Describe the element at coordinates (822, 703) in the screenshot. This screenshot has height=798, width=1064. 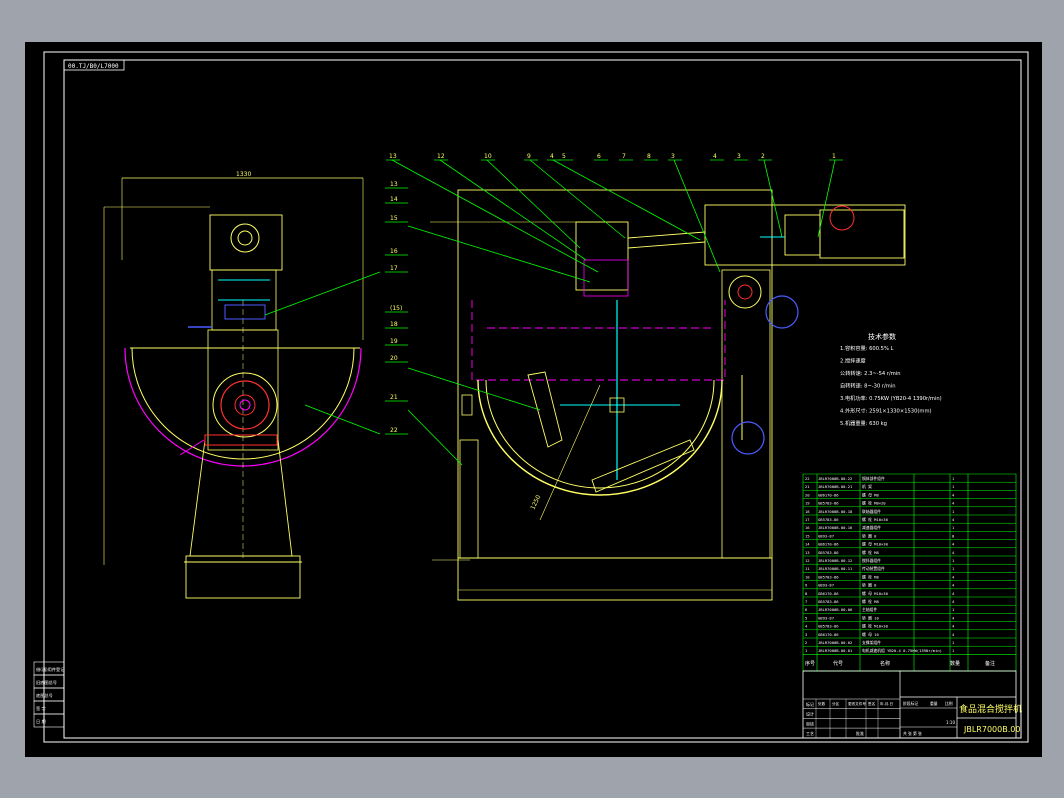
I see `title-col-label: 处数` at that location.